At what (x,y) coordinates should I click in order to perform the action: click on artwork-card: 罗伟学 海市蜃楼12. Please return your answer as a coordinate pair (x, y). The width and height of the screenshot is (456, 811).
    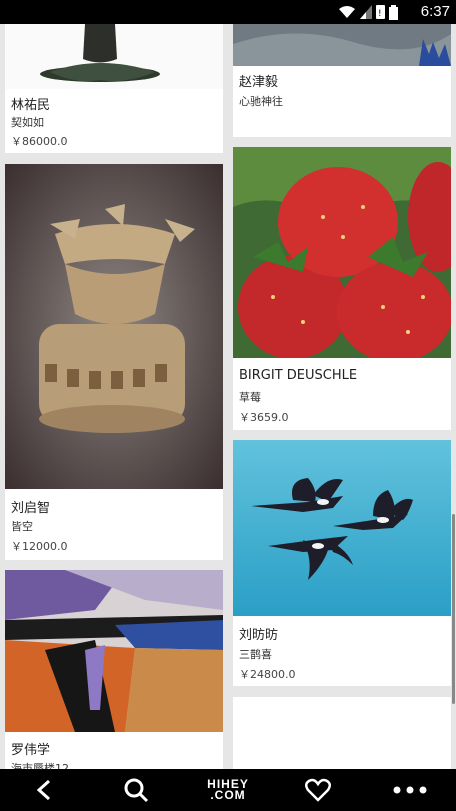
    Looking at the image, I should click on (114, 669).